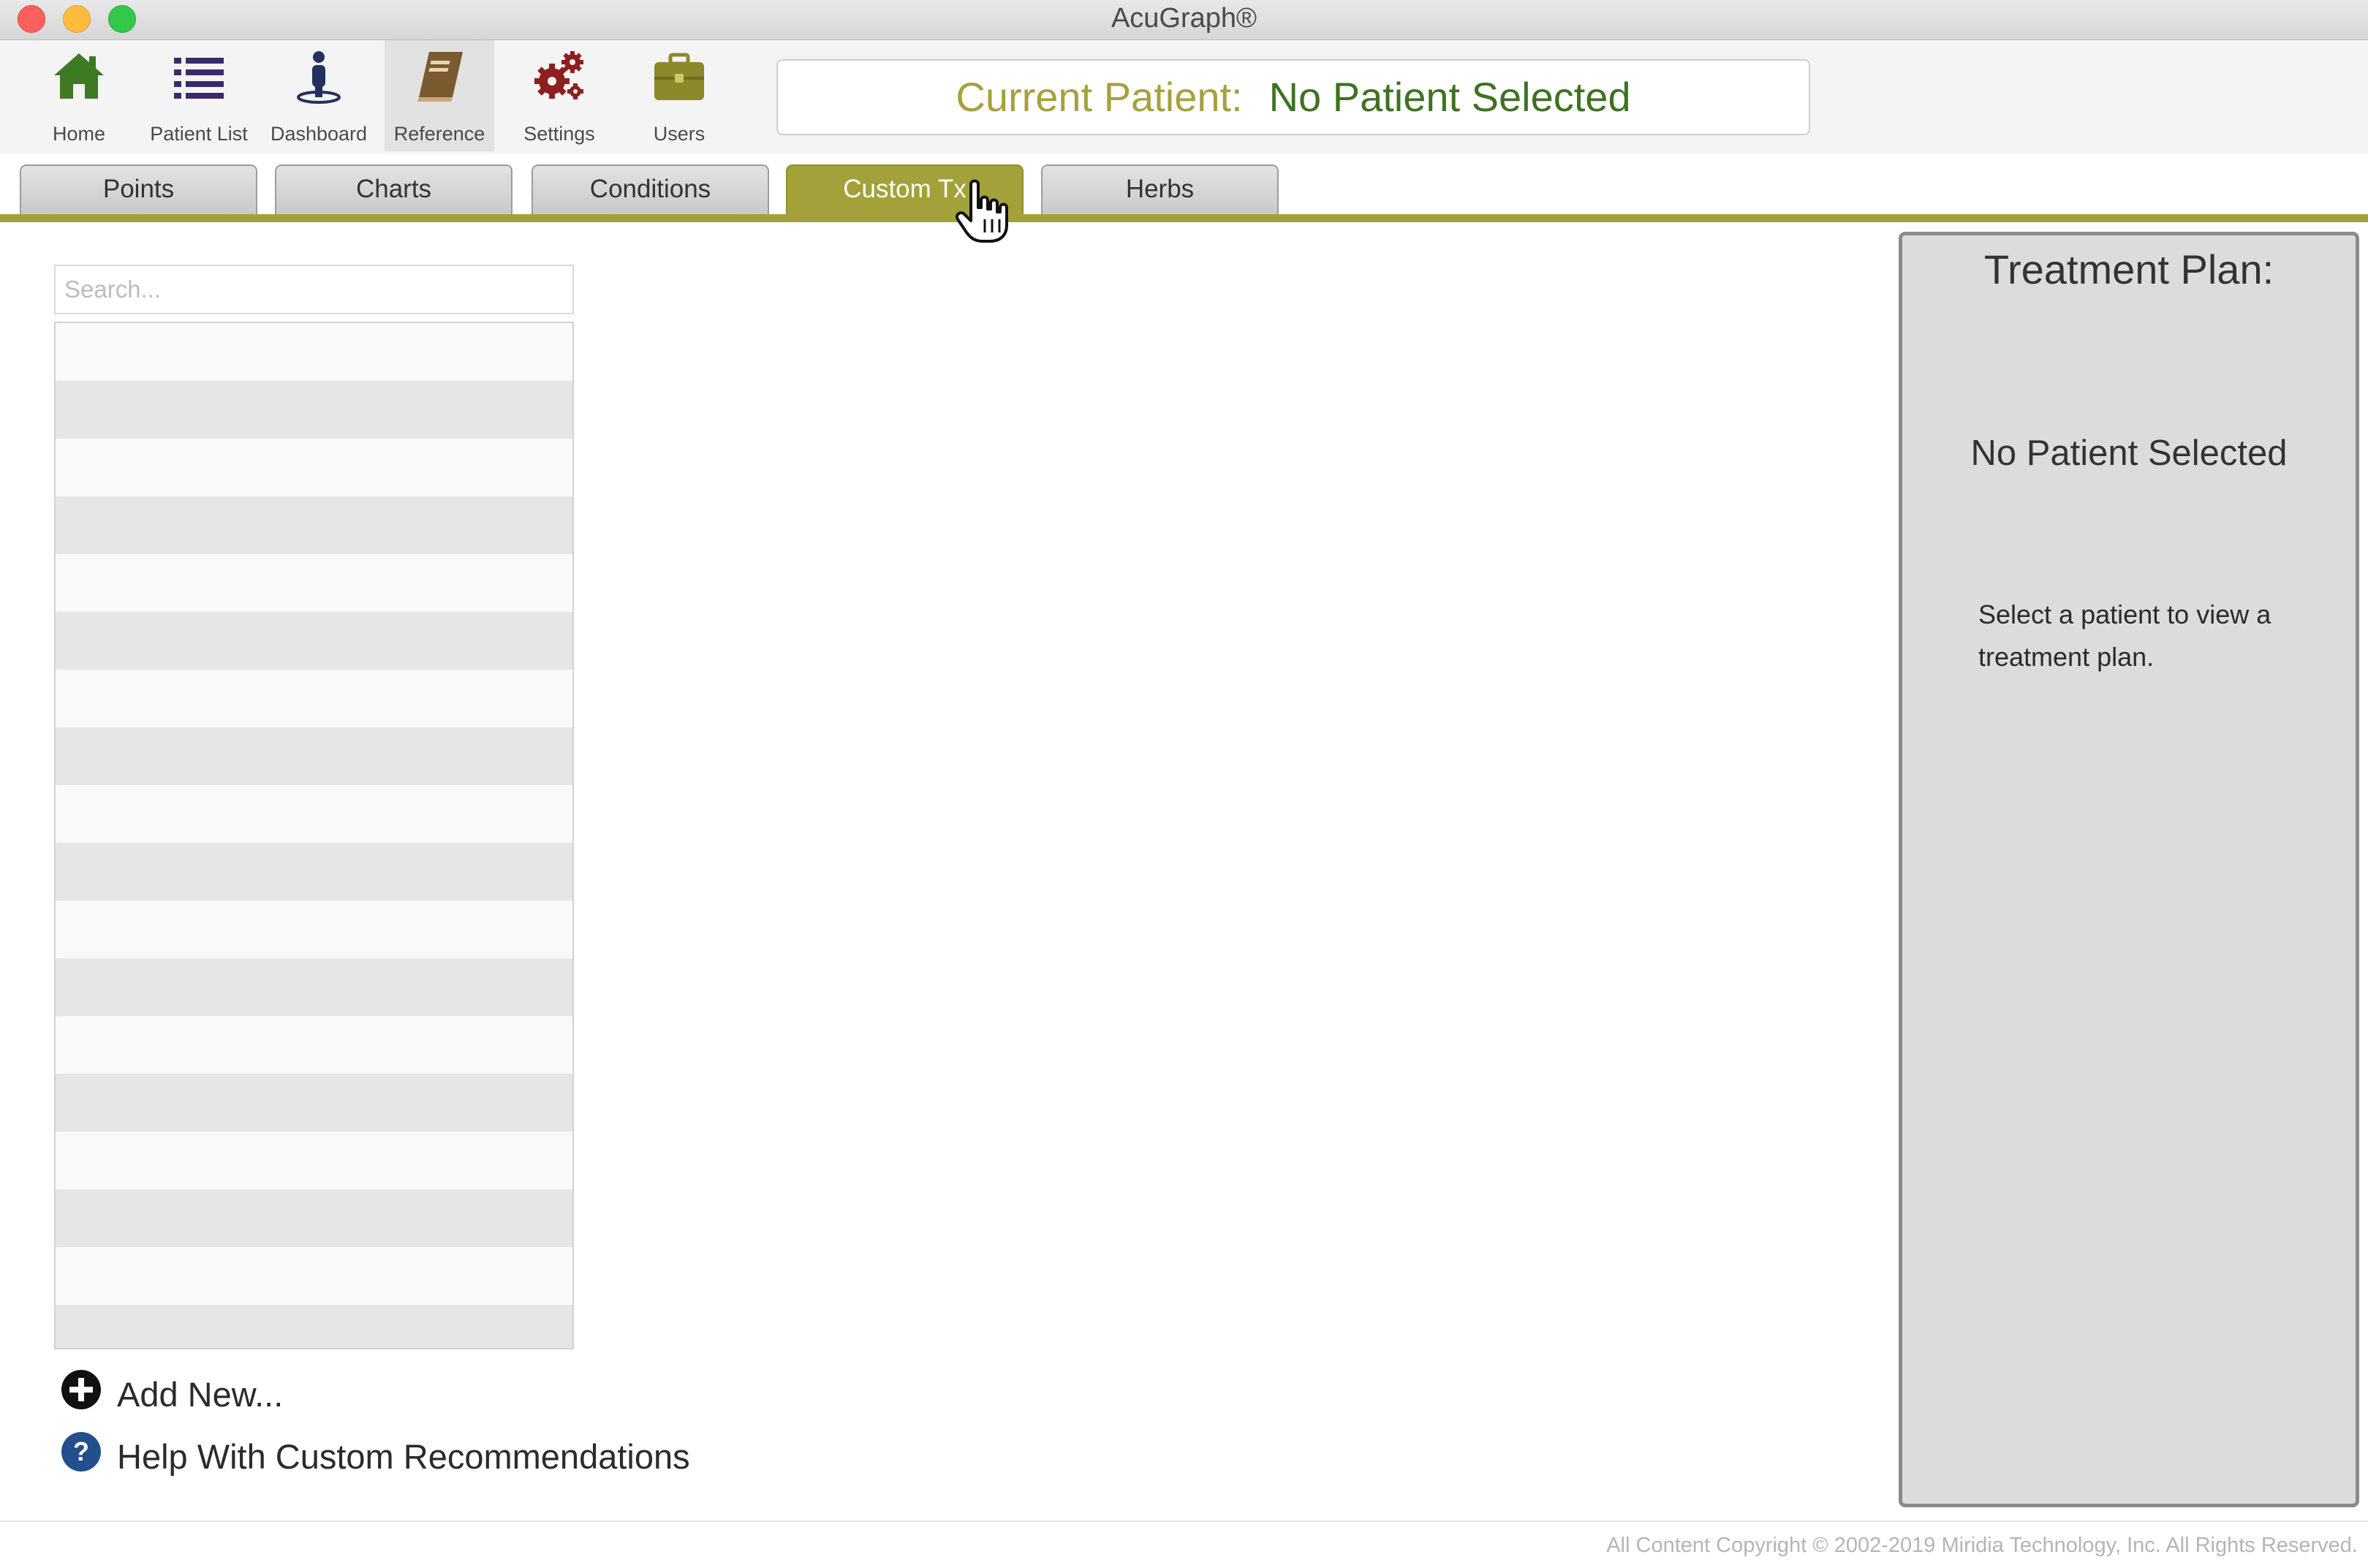 The width and height of the screenshot is (2368, 1568). Describe the element at coordinates (1160, 189) in the screenshot. I see `tab-herbs: Herbs` at that location.